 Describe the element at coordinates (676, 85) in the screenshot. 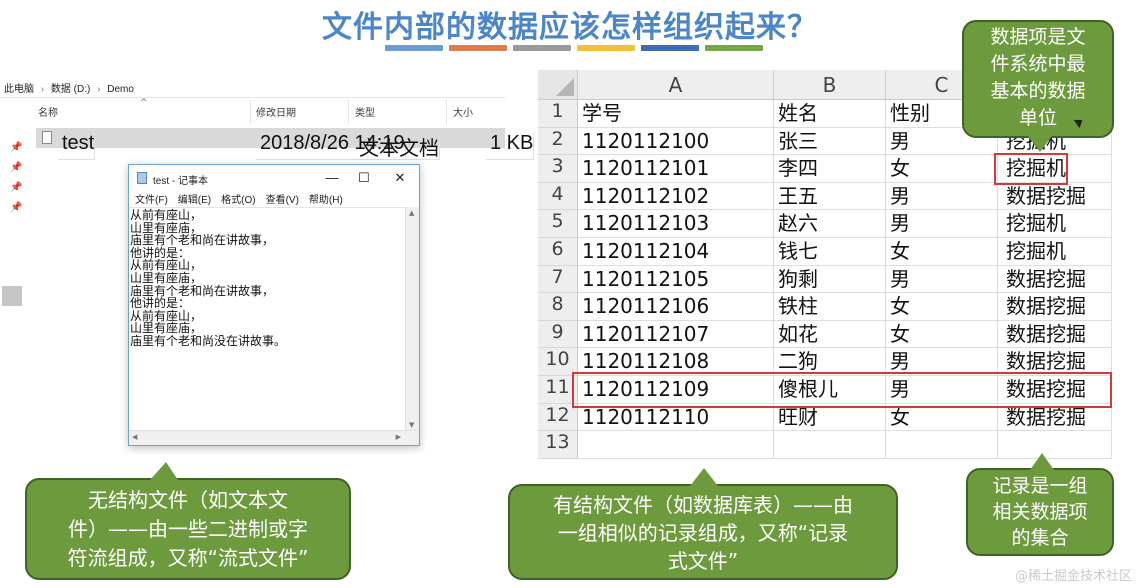

I see `column-header-a: A` at that location.